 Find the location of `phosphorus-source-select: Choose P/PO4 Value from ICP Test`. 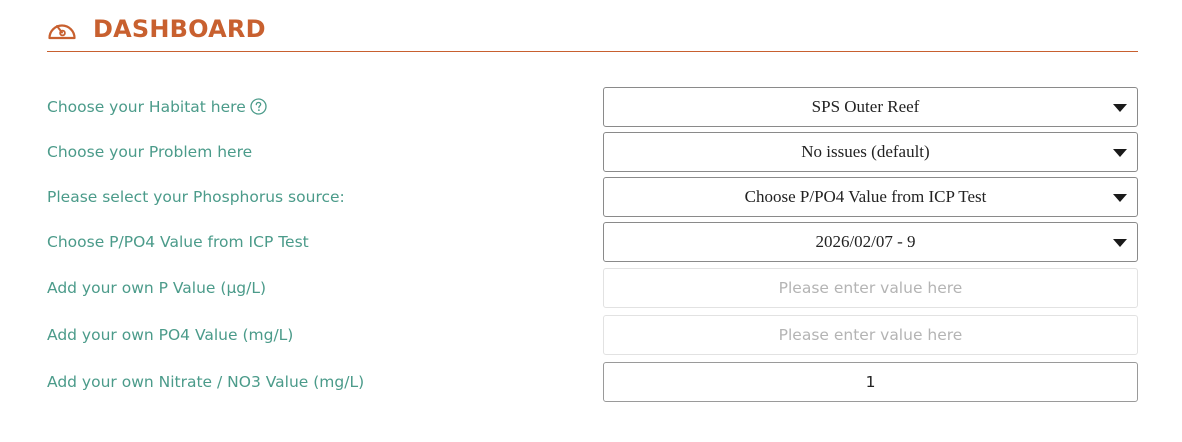

phosphorus-source-select: Choose P/PO4 Value from ICP Test is located at coordinates (870, 197).